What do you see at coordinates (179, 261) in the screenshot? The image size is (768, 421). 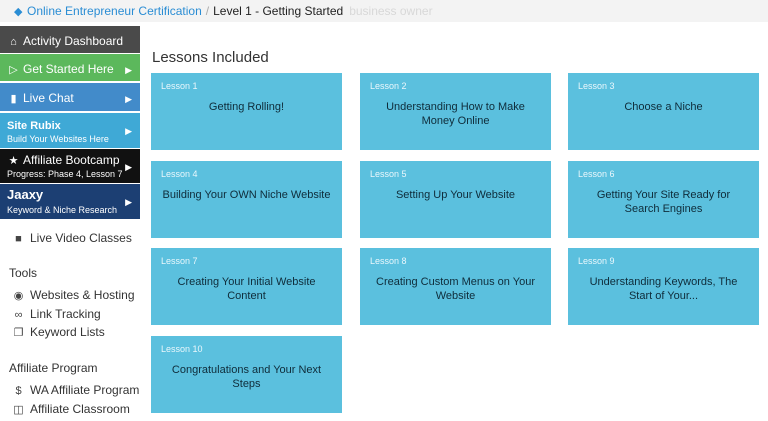 I see `lesson-number: Lesson 7` at bounding box center [179, 261].